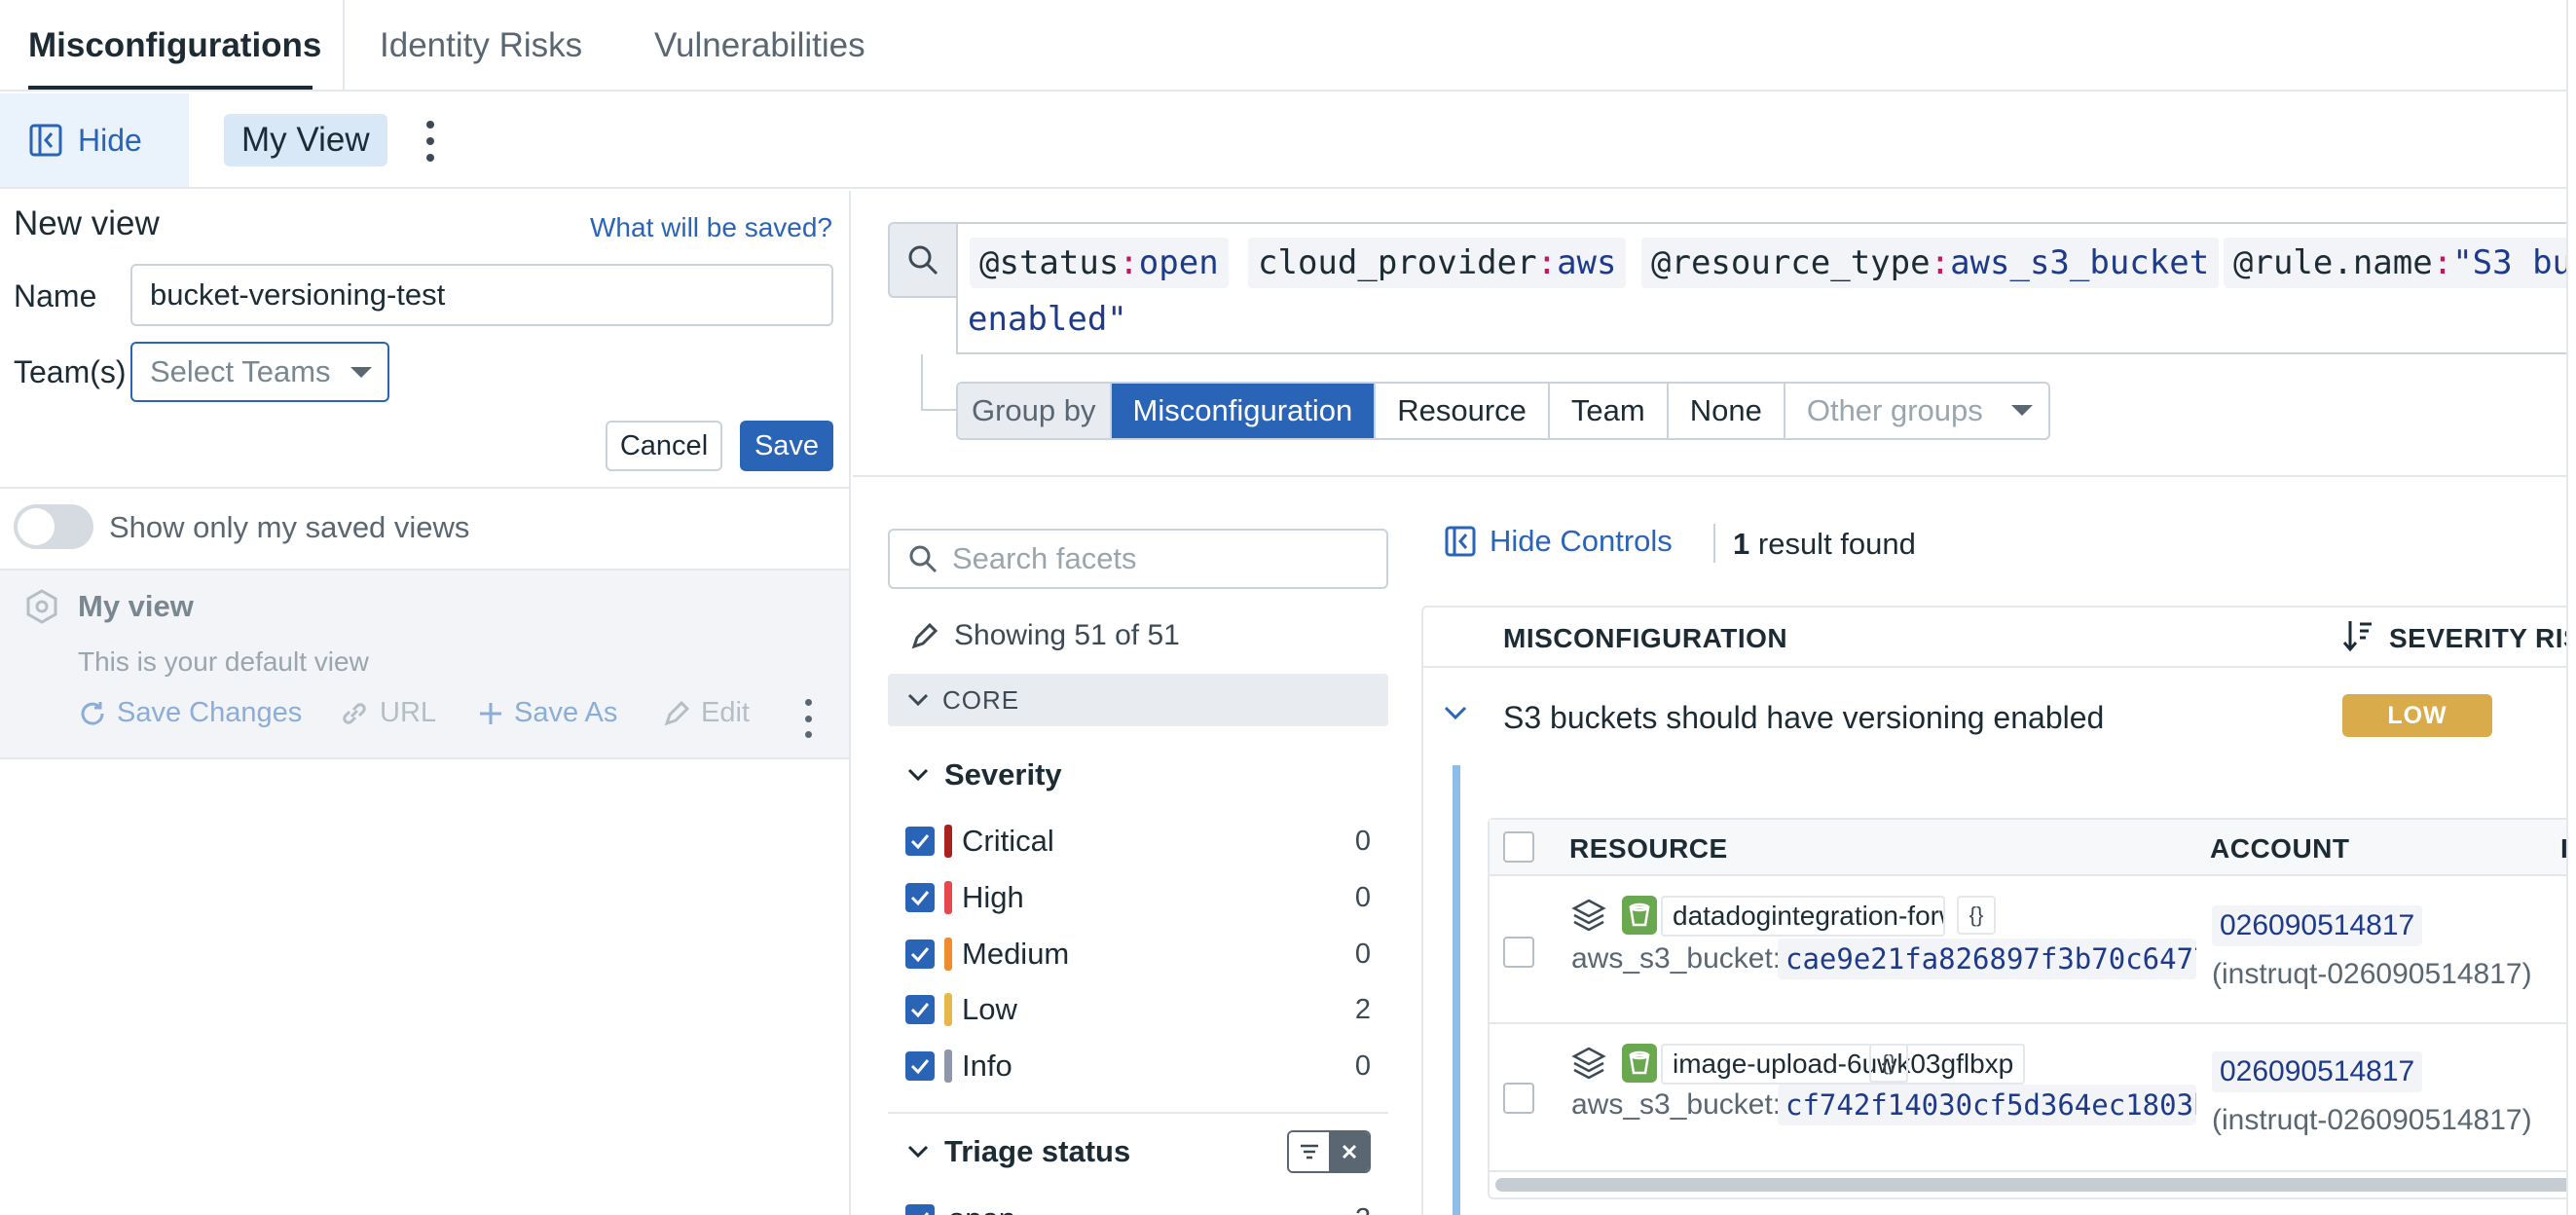 The height and width of the screenshot is (1215, 2576). Describe the element at coordinates (1609, 411) in the screenshot. I see `group-by-team: Team` at that location.